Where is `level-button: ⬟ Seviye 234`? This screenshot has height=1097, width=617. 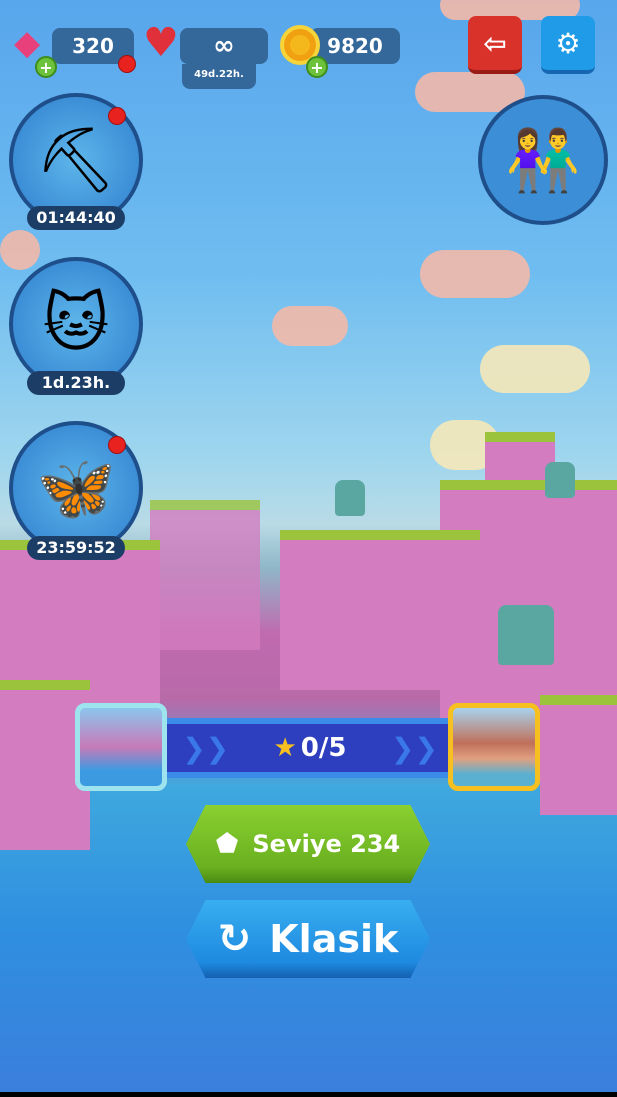
level-button: ⬟ Seviye 234 is located at coordinates (308, 844).